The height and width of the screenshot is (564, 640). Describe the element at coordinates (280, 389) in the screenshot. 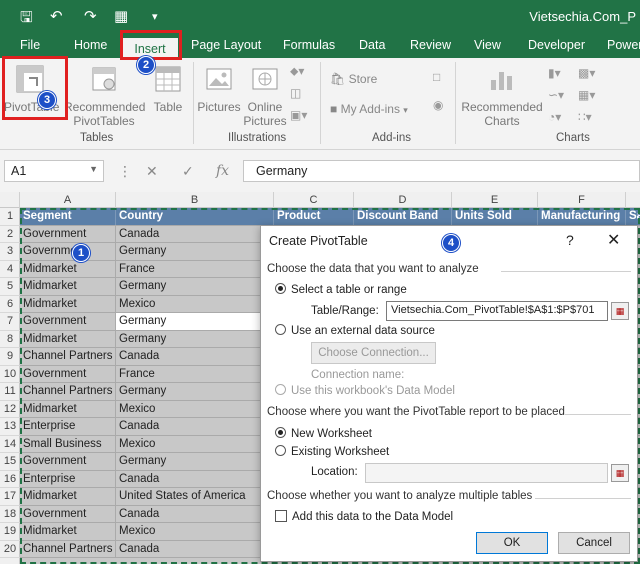

I see `radio-data-model` at that location.